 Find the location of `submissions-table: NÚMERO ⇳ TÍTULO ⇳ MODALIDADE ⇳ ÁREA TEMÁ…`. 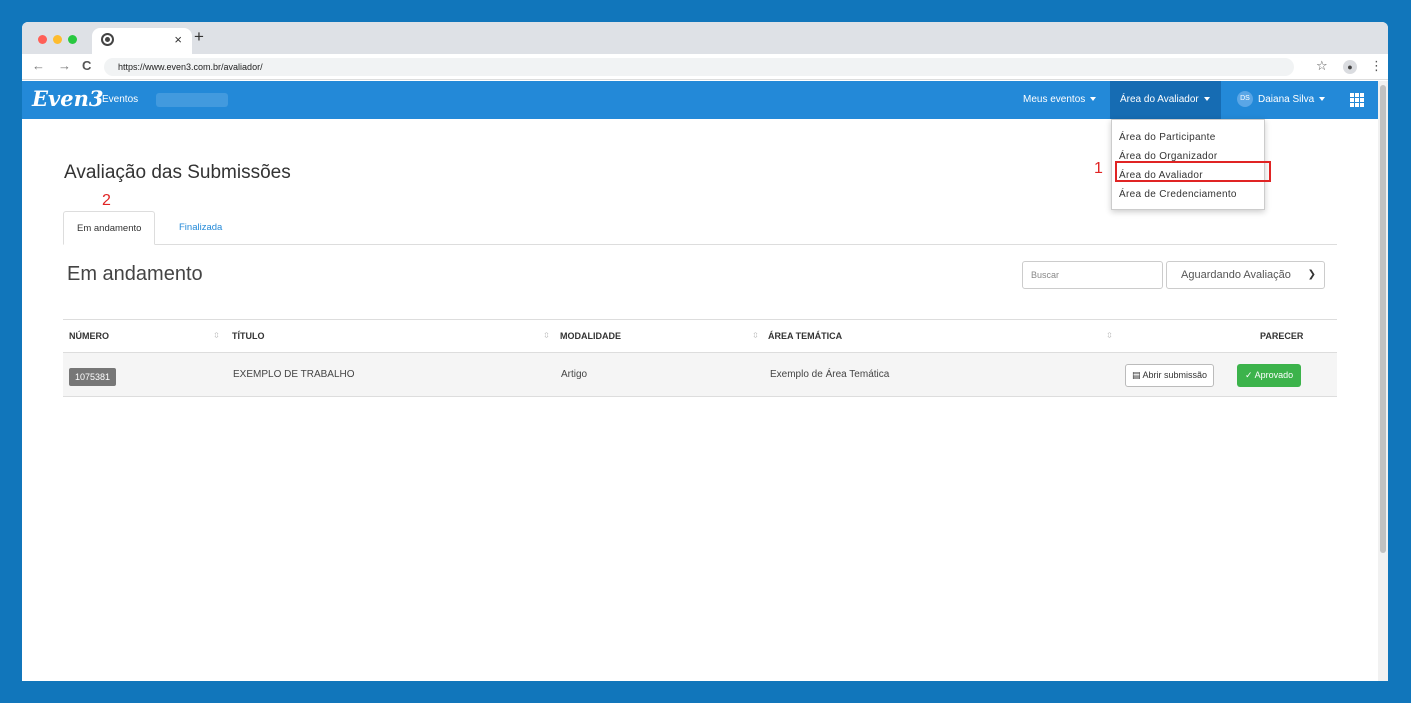

submissions-table: NÚMERO ⇳ TÍTULO ⇳ MODALIDADE ⇳ ÁREA TEMÁ… is located at coordinates (700, 358).